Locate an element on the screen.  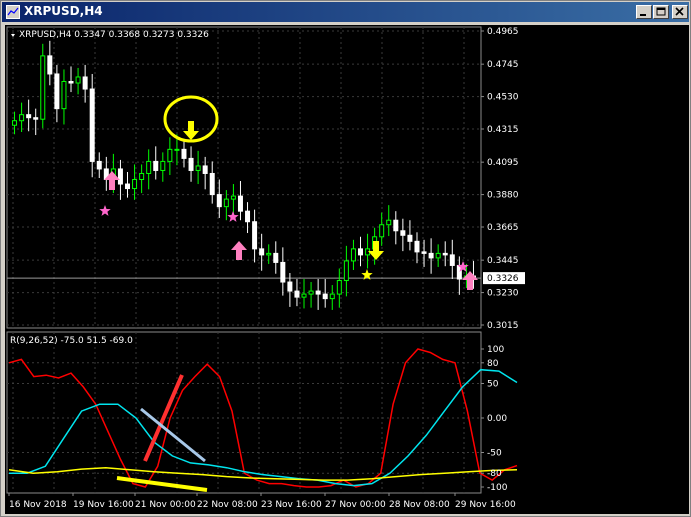
indicator-tick-label: 100 is located at coordinates (495, 350).